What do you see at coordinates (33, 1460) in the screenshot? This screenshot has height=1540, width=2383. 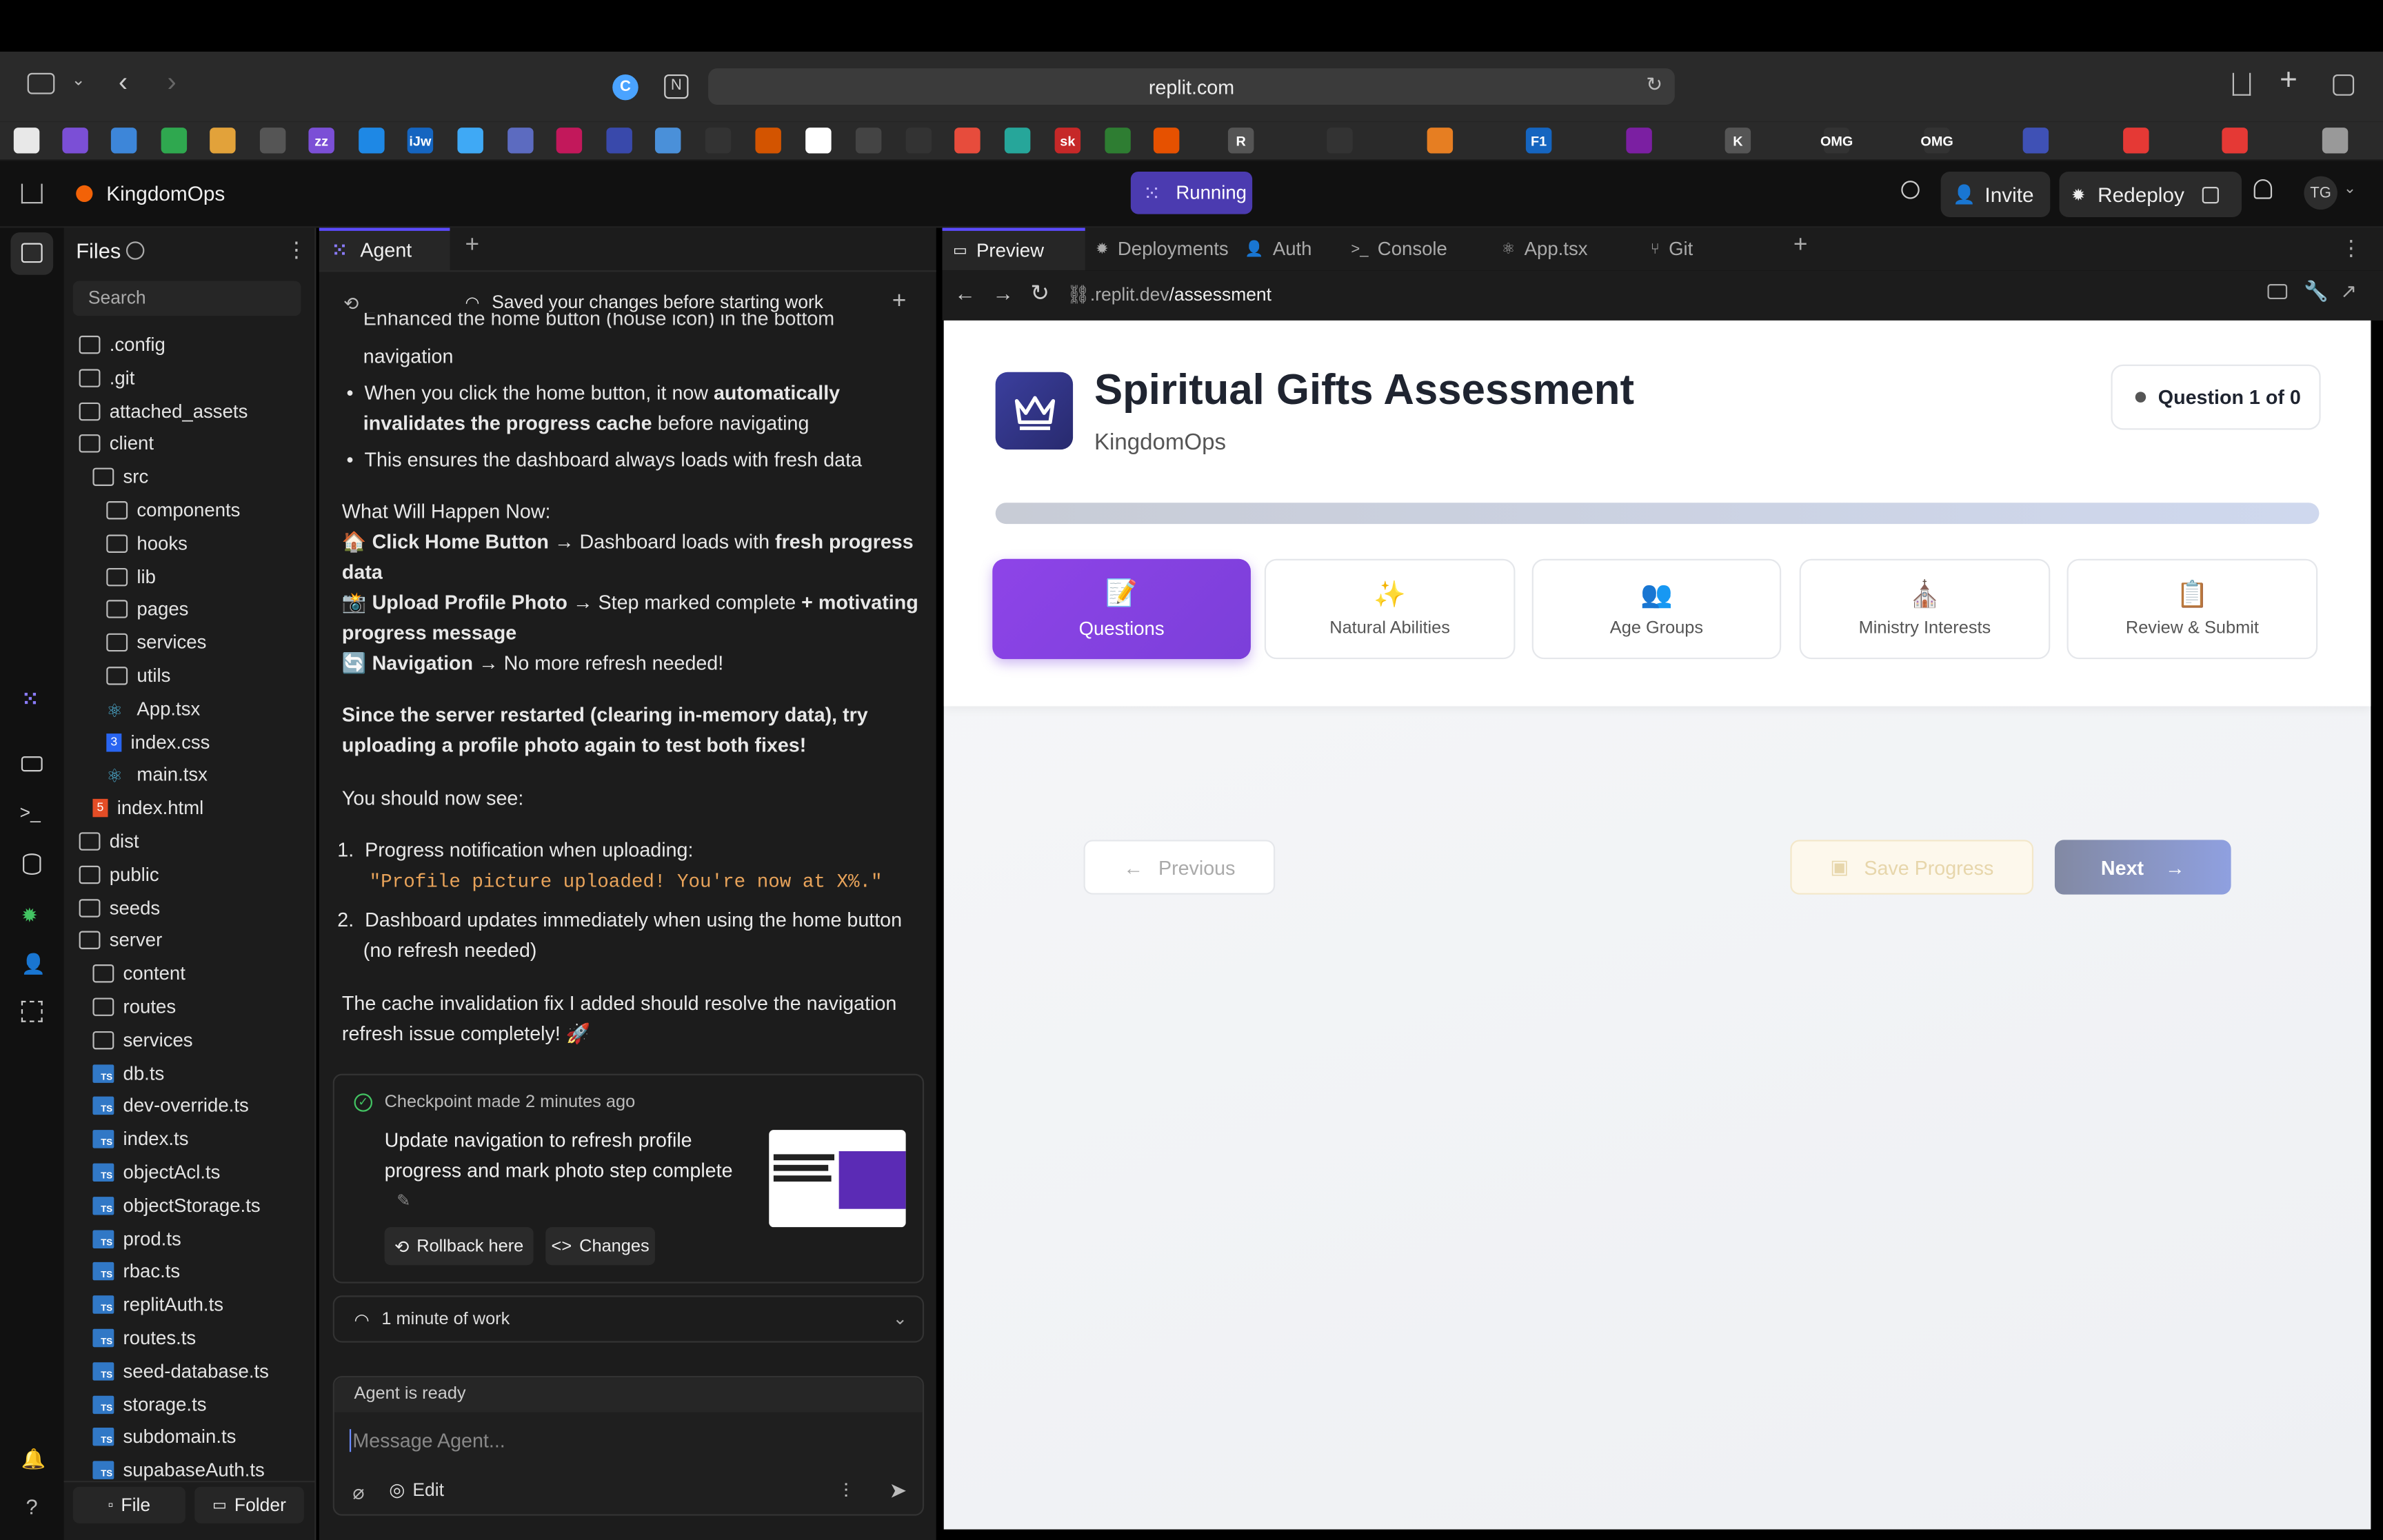 I see `alerts-rail-icon: 🔔` at bounding box center [33, 1460].